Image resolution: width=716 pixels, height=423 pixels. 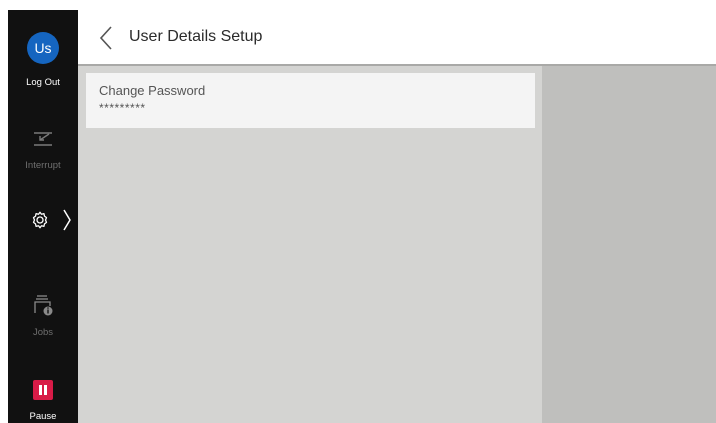 I want to click on jobs-label: Jobs, so click(x=43, y=332).